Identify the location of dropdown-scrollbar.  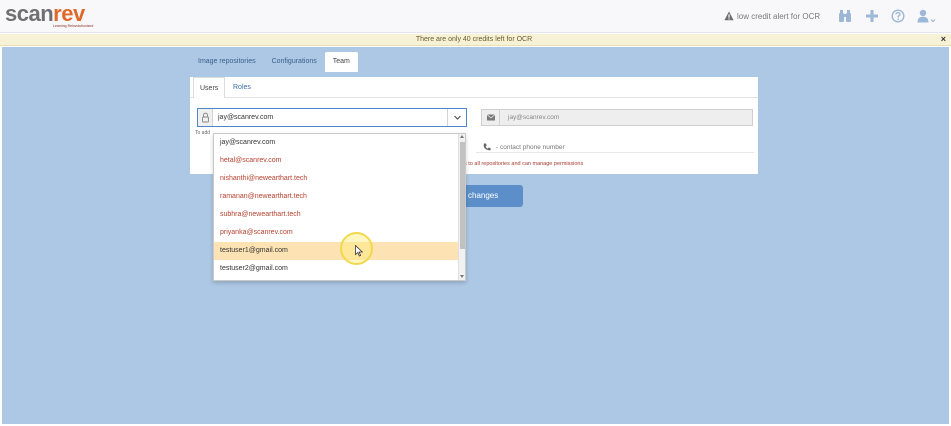
(461, 207).